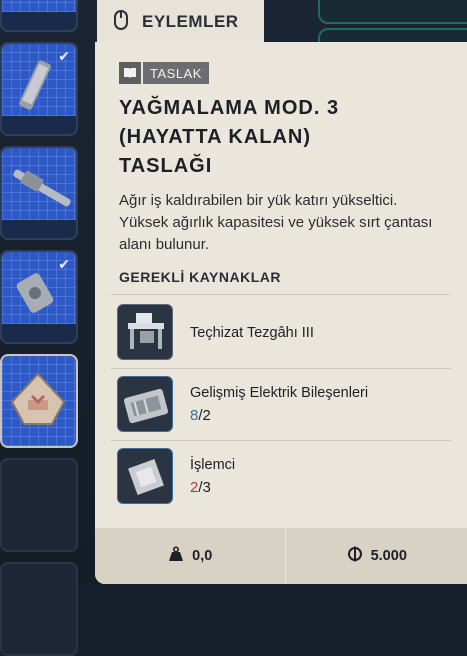  I want to click on requirement-need: 3, so click(206, 487).